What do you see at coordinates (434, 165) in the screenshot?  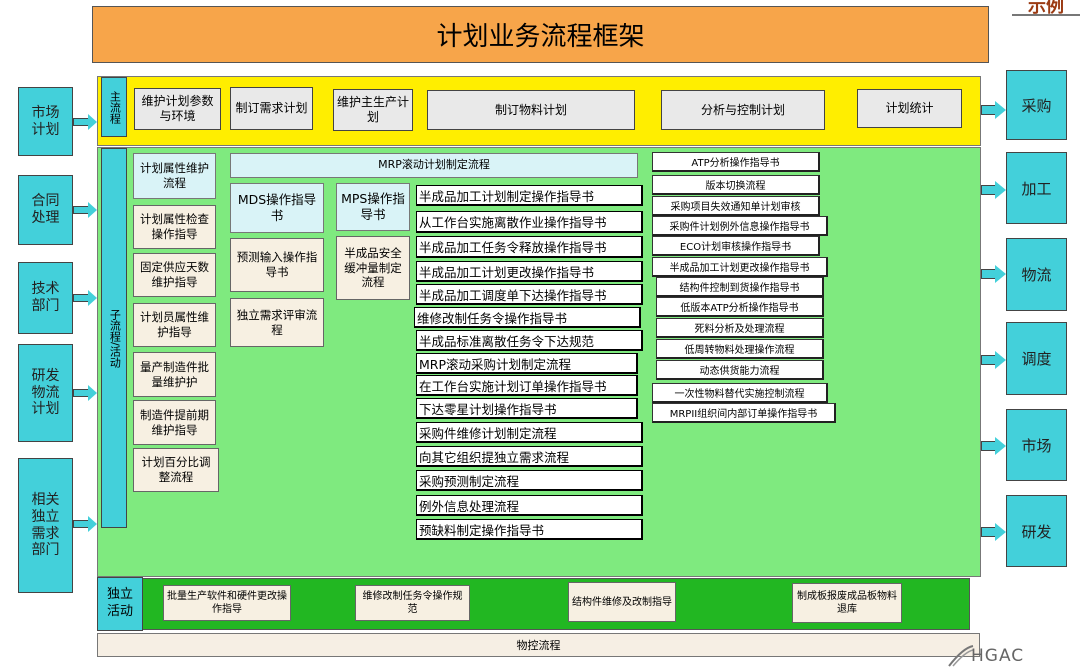 I see `mrp-header: MRP滚动计划制定流程` at bounding box center [434, 165].